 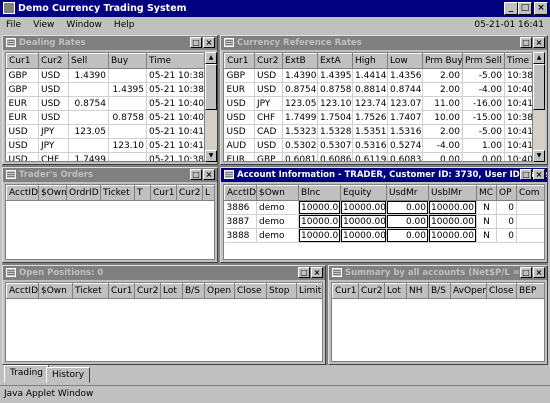 What do you see at coordinates (370, 103) in the screenshot?
I see `table-cell: 123.74` at bounding box center [370, 103].